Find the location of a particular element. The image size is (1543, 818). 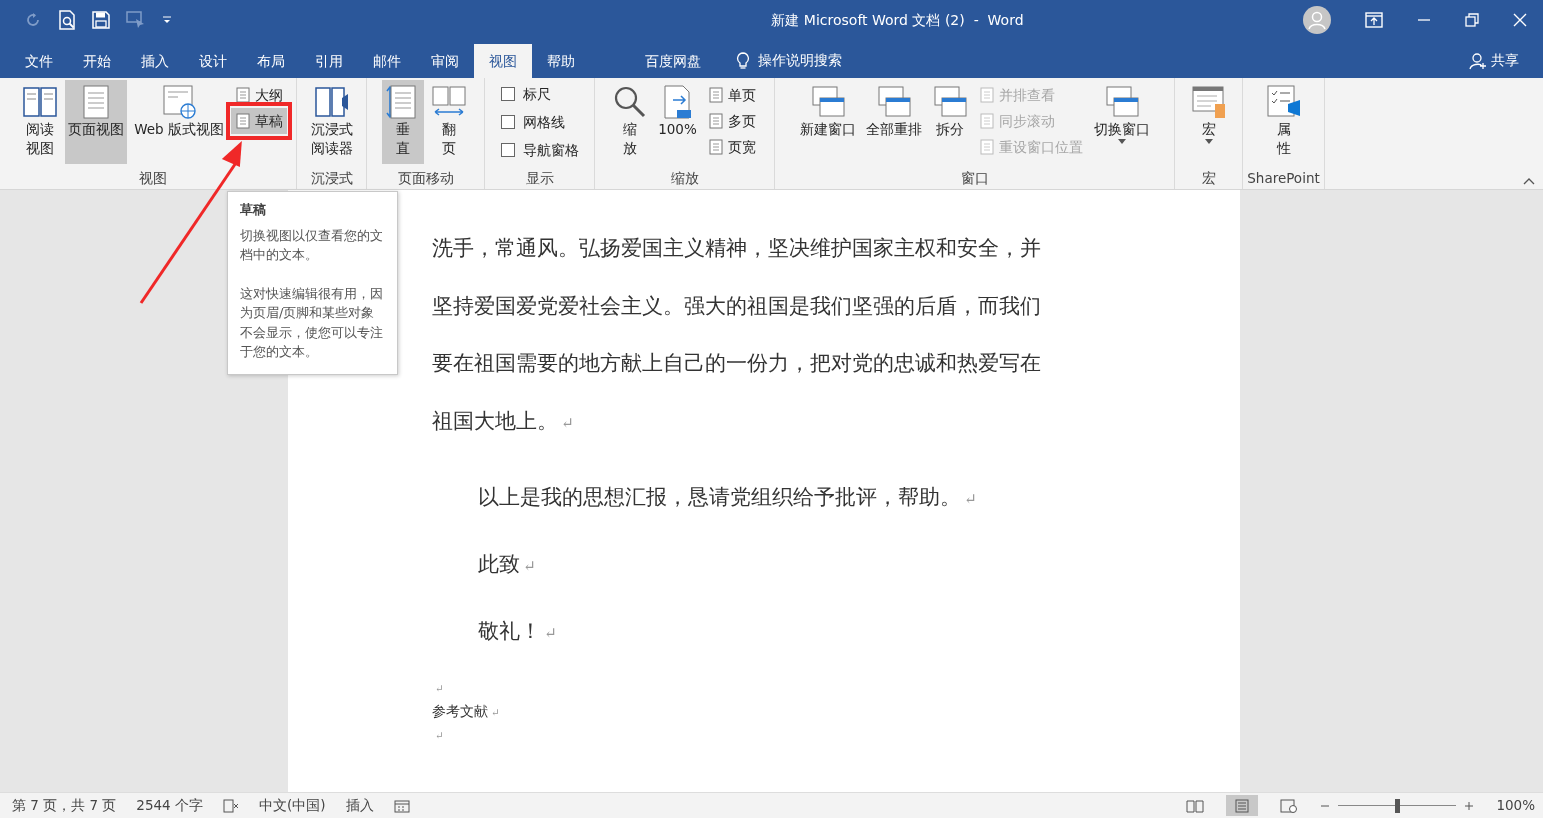

ribbon-tab: 审阅 is located at coordinates (445, 61).